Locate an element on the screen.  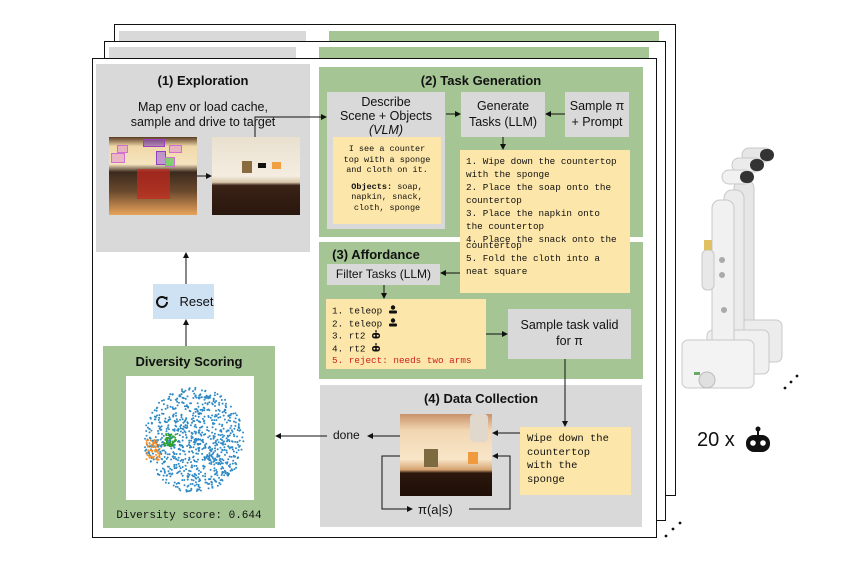
person-icon is located at coordinates (393, 324).